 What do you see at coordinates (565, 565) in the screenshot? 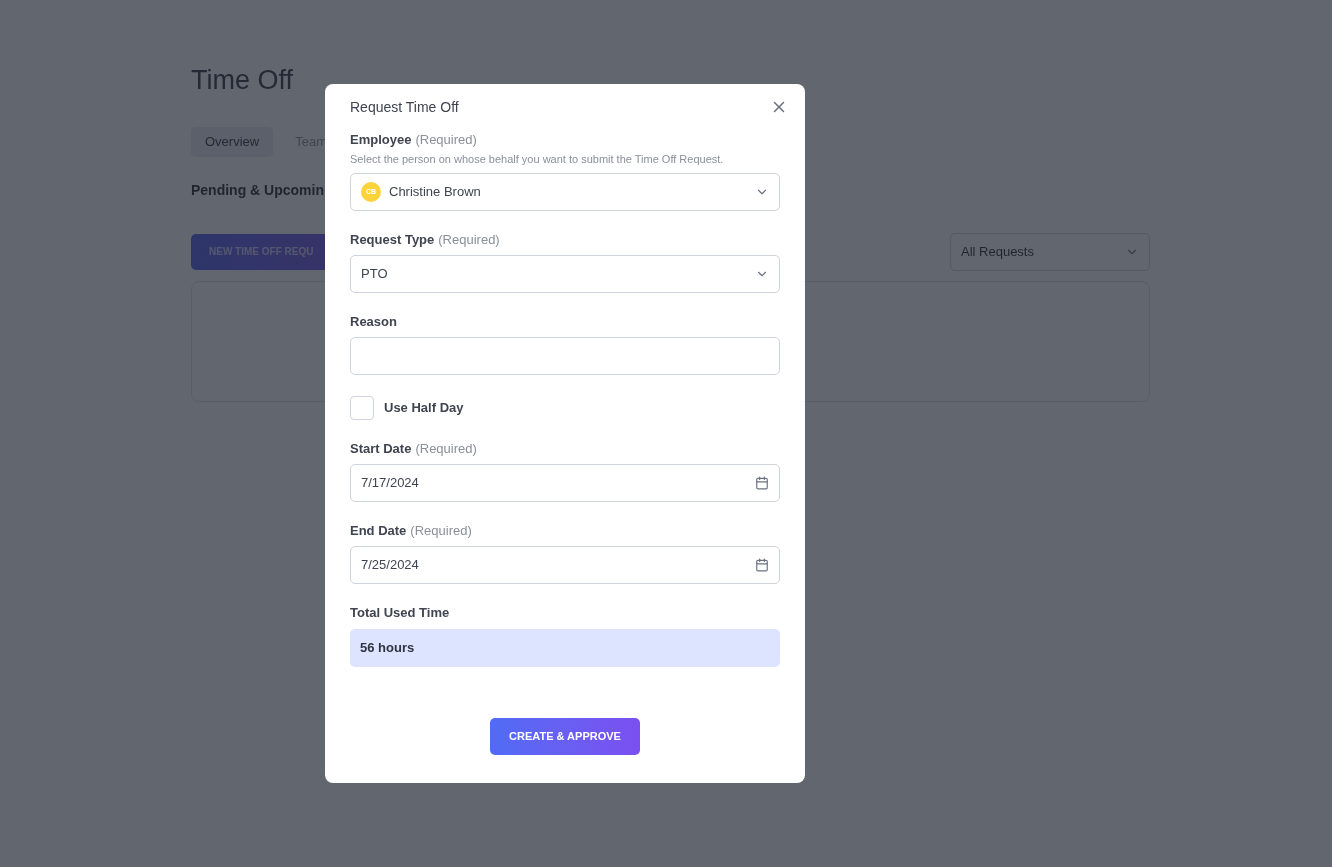
I see `date-field: 7/25/2024` at bounding box center [565, 565].